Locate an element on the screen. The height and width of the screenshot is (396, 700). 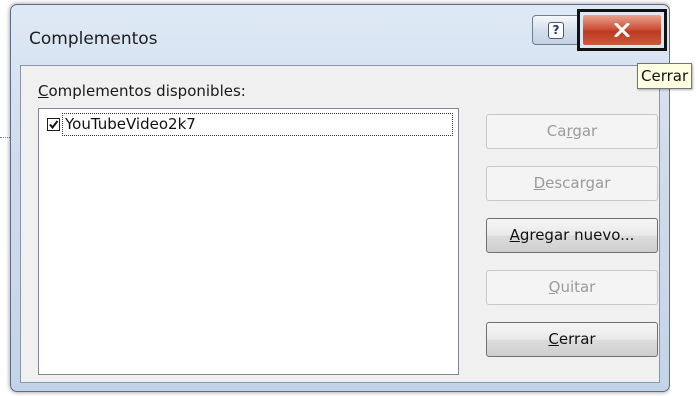
close-button: Cerrar is located at coordinates (572, 339).